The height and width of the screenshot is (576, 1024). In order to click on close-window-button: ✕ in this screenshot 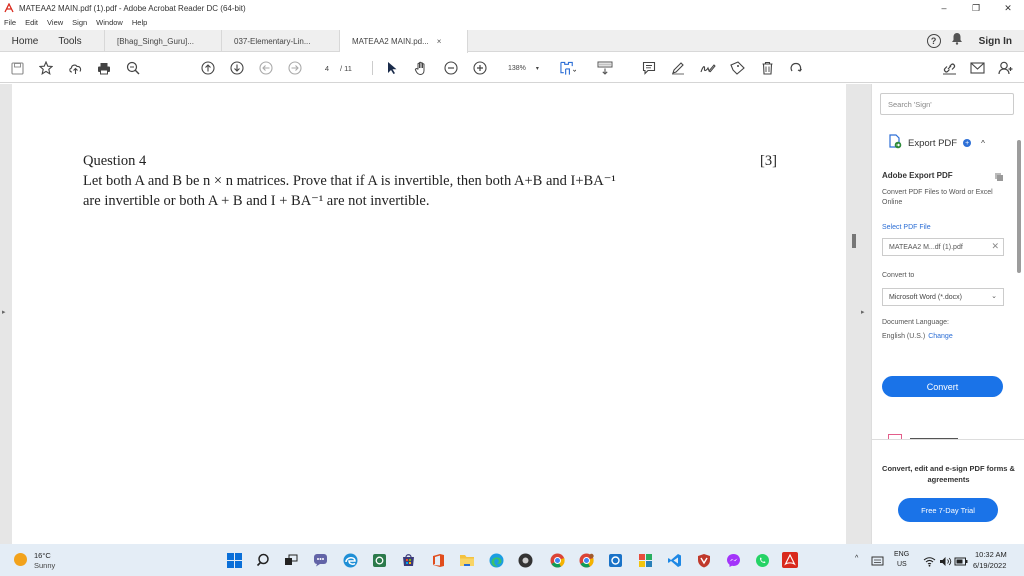, I will do `click(1008, 8)`.